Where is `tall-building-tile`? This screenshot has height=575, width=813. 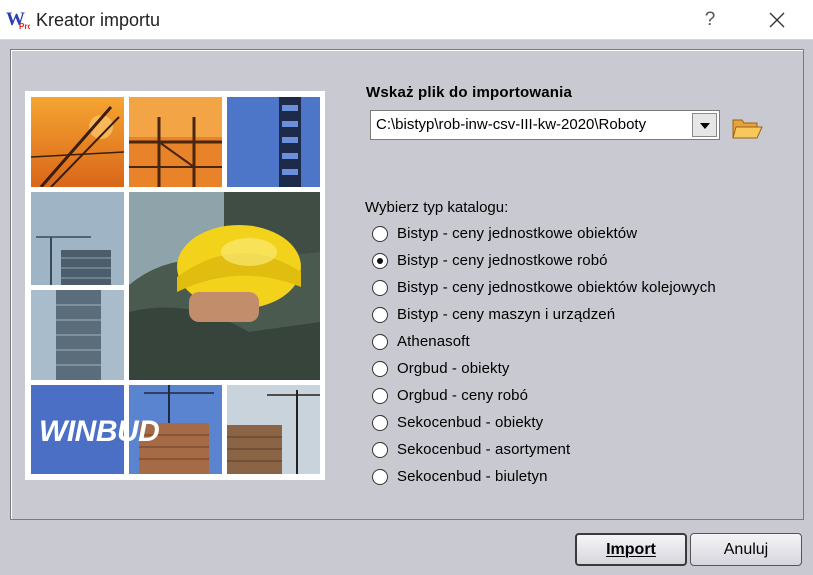 tall-building-tile is located at coordinates (77, 335).